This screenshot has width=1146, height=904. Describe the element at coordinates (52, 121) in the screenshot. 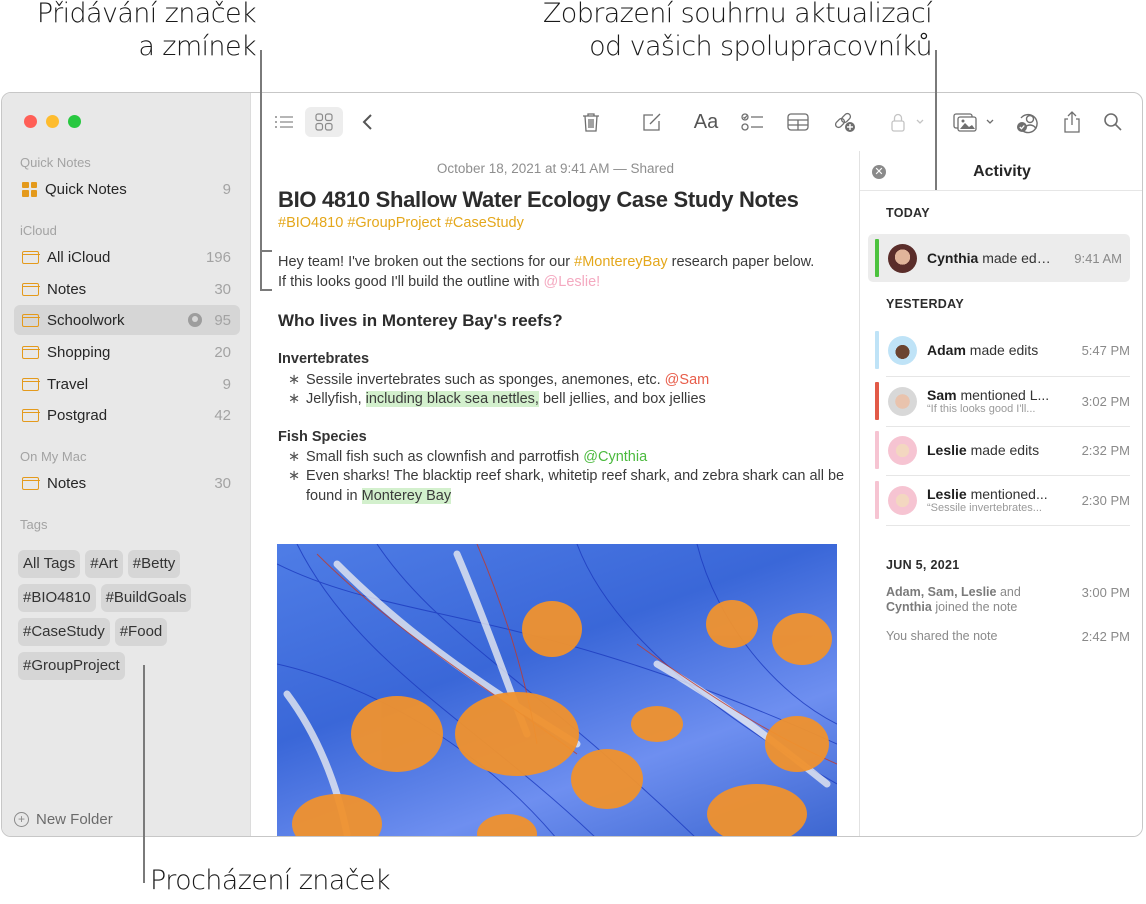

I see `minimize-window-button` at that location.